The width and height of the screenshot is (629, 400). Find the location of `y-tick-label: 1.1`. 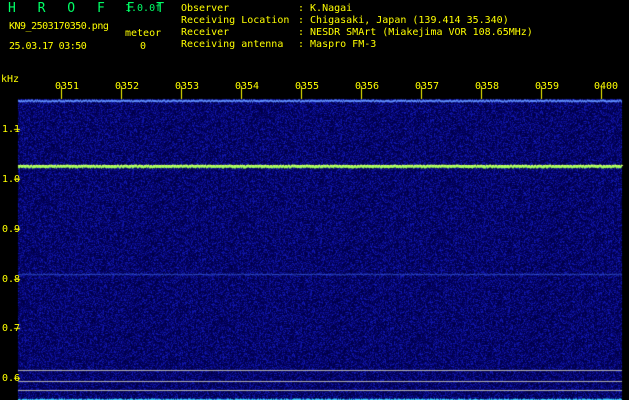

y-tick-label: 1.1 is located at coordinates (11, 129).